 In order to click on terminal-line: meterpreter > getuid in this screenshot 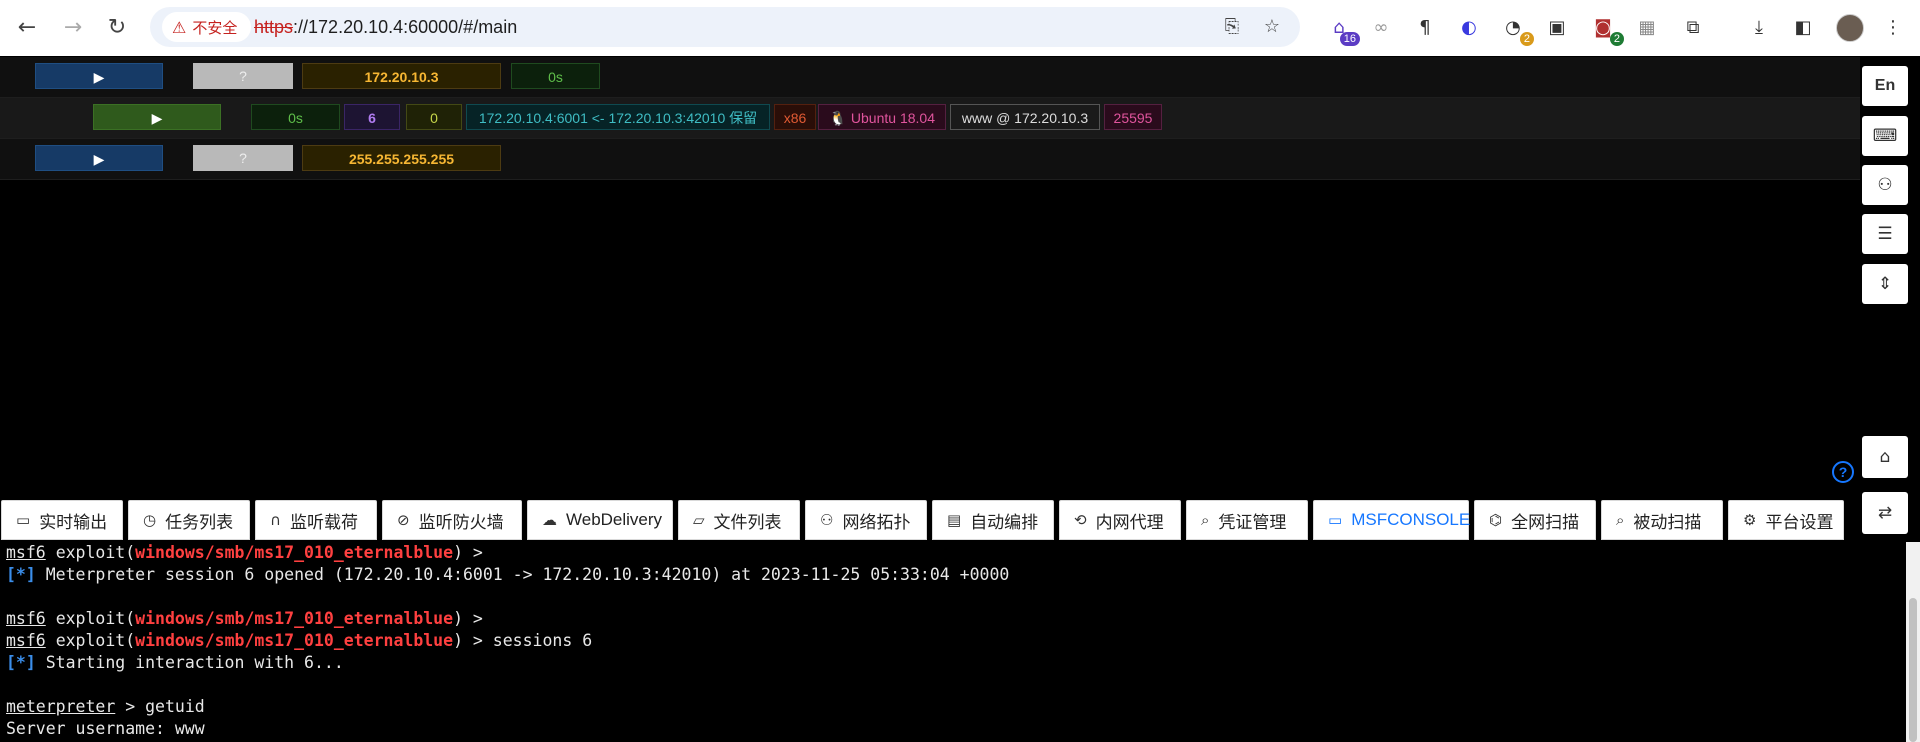, I will do `click(105, 706)`.